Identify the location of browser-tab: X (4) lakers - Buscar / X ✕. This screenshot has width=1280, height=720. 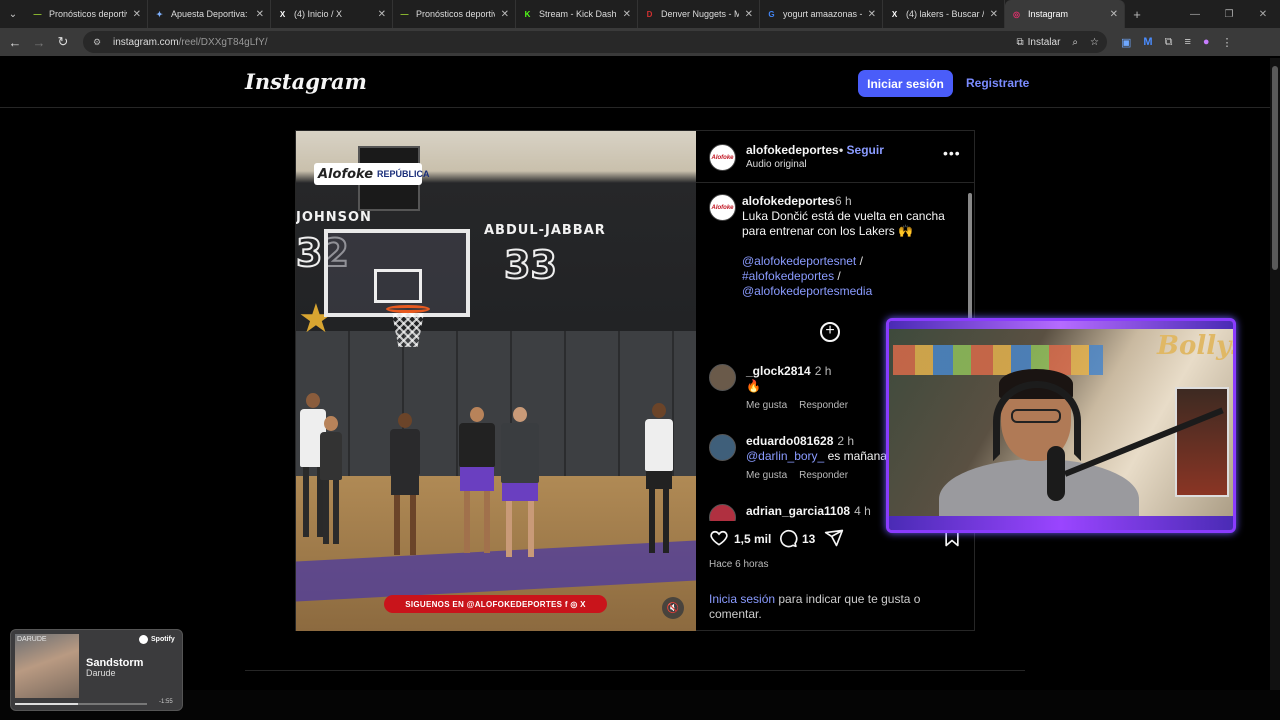
(944, 14).